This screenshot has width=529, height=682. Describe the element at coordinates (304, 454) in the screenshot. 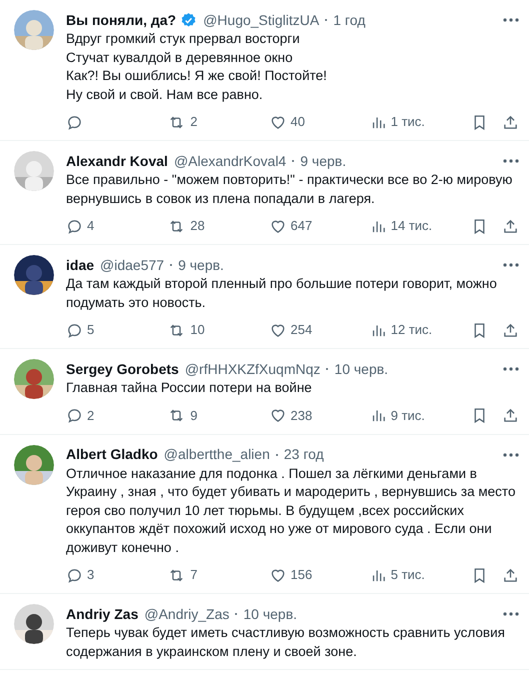

I see `post-time: 23 год` at that location.